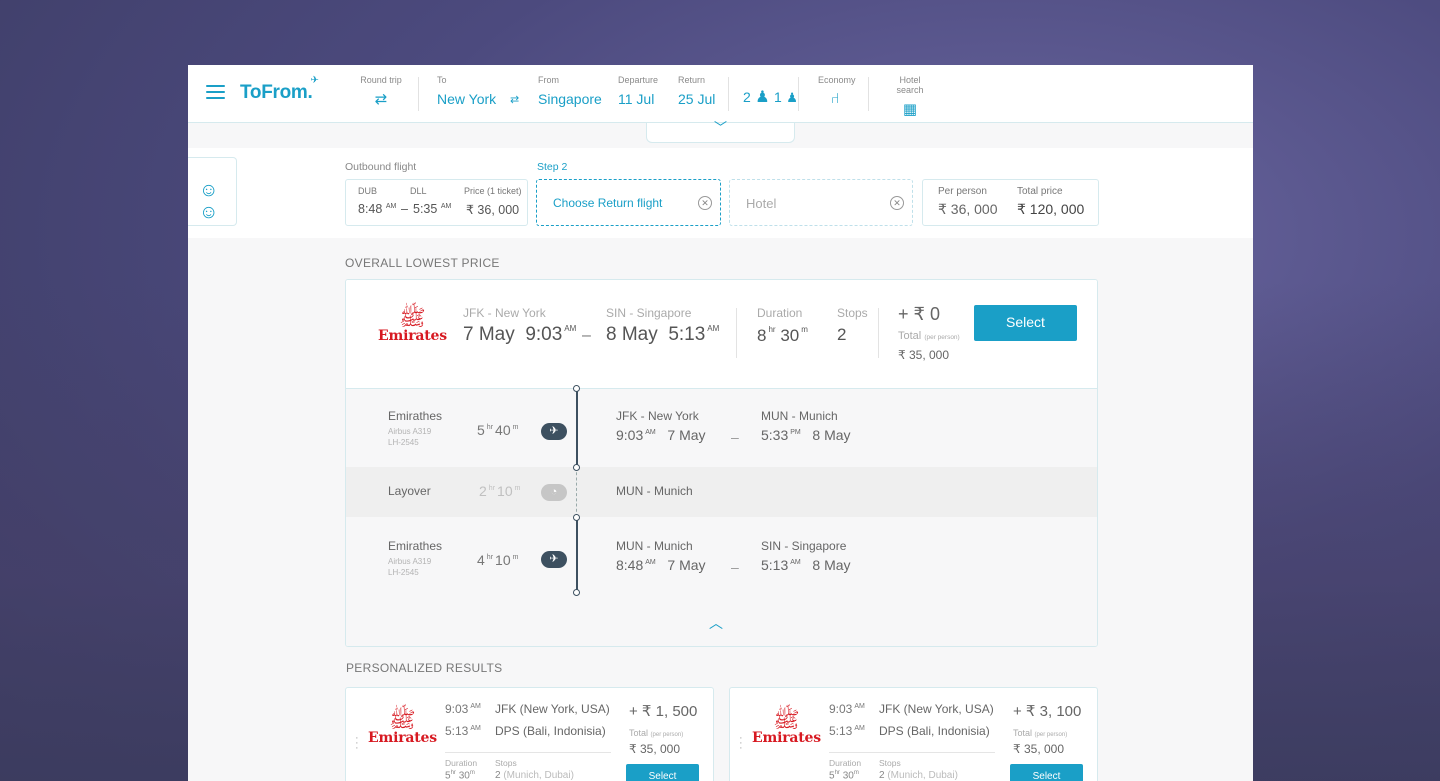 The image size is (1440, 781). What do you see at coordinates (716, 623) in the screenshot?
I see `collapse-details-icon: ︿` at bounding box center [716, 623].